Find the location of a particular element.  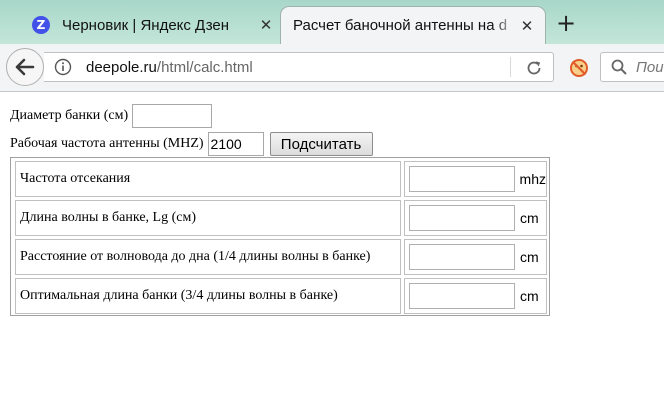

calculate-button: Подсчитать is located at coordinates (321, 144).